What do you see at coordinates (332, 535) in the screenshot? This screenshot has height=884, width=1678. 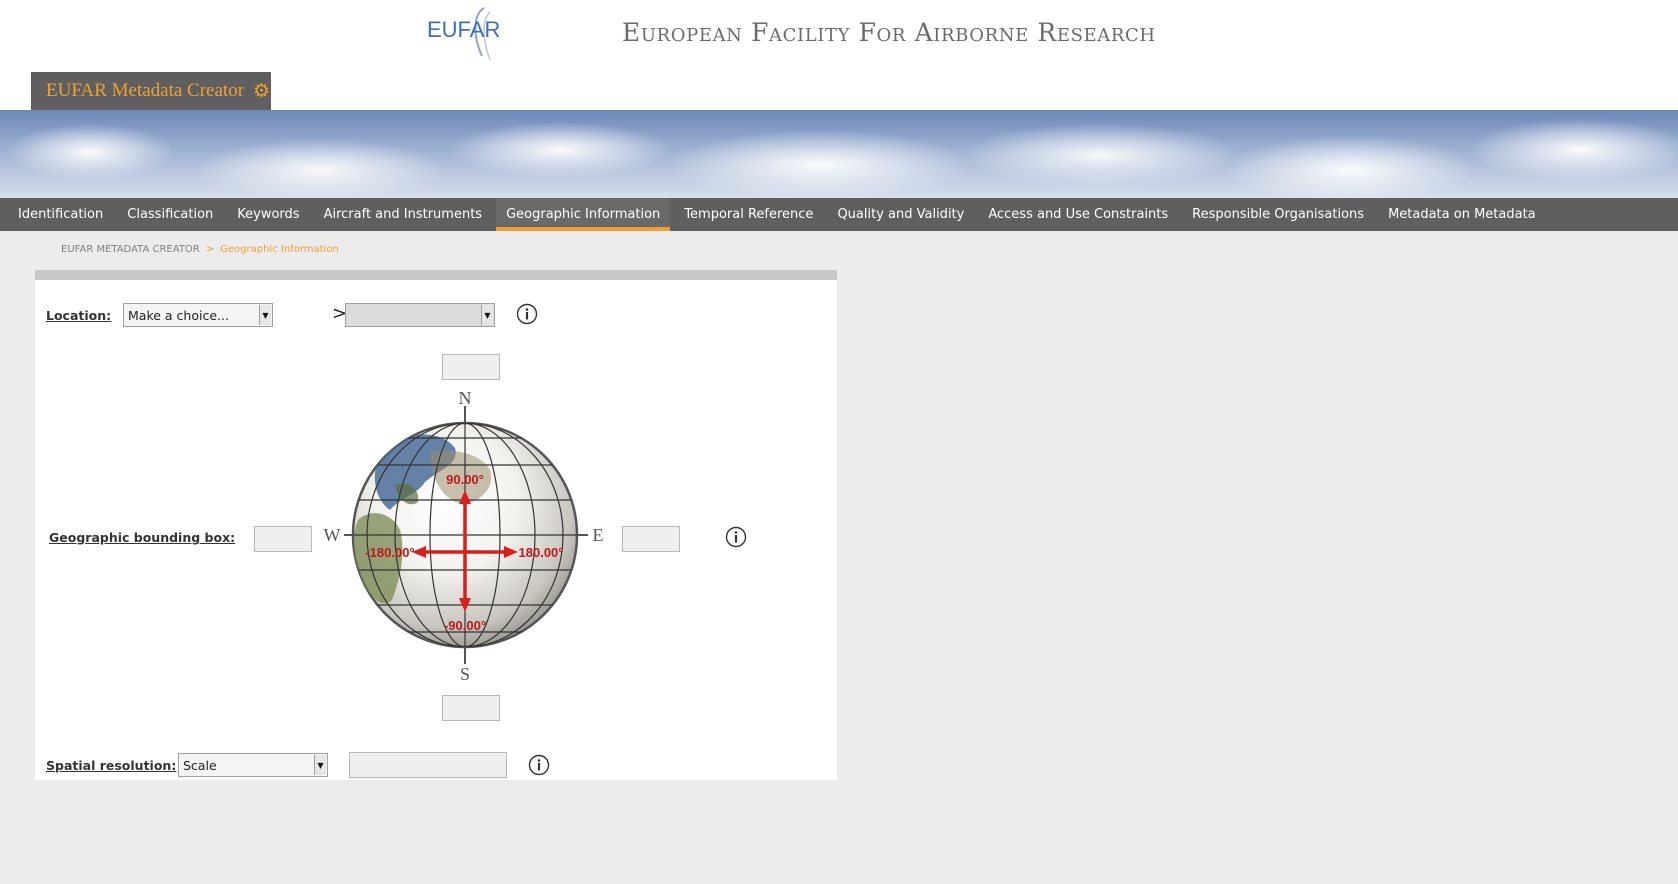 I see `compass-west: W` at bounding box center [332, 535].